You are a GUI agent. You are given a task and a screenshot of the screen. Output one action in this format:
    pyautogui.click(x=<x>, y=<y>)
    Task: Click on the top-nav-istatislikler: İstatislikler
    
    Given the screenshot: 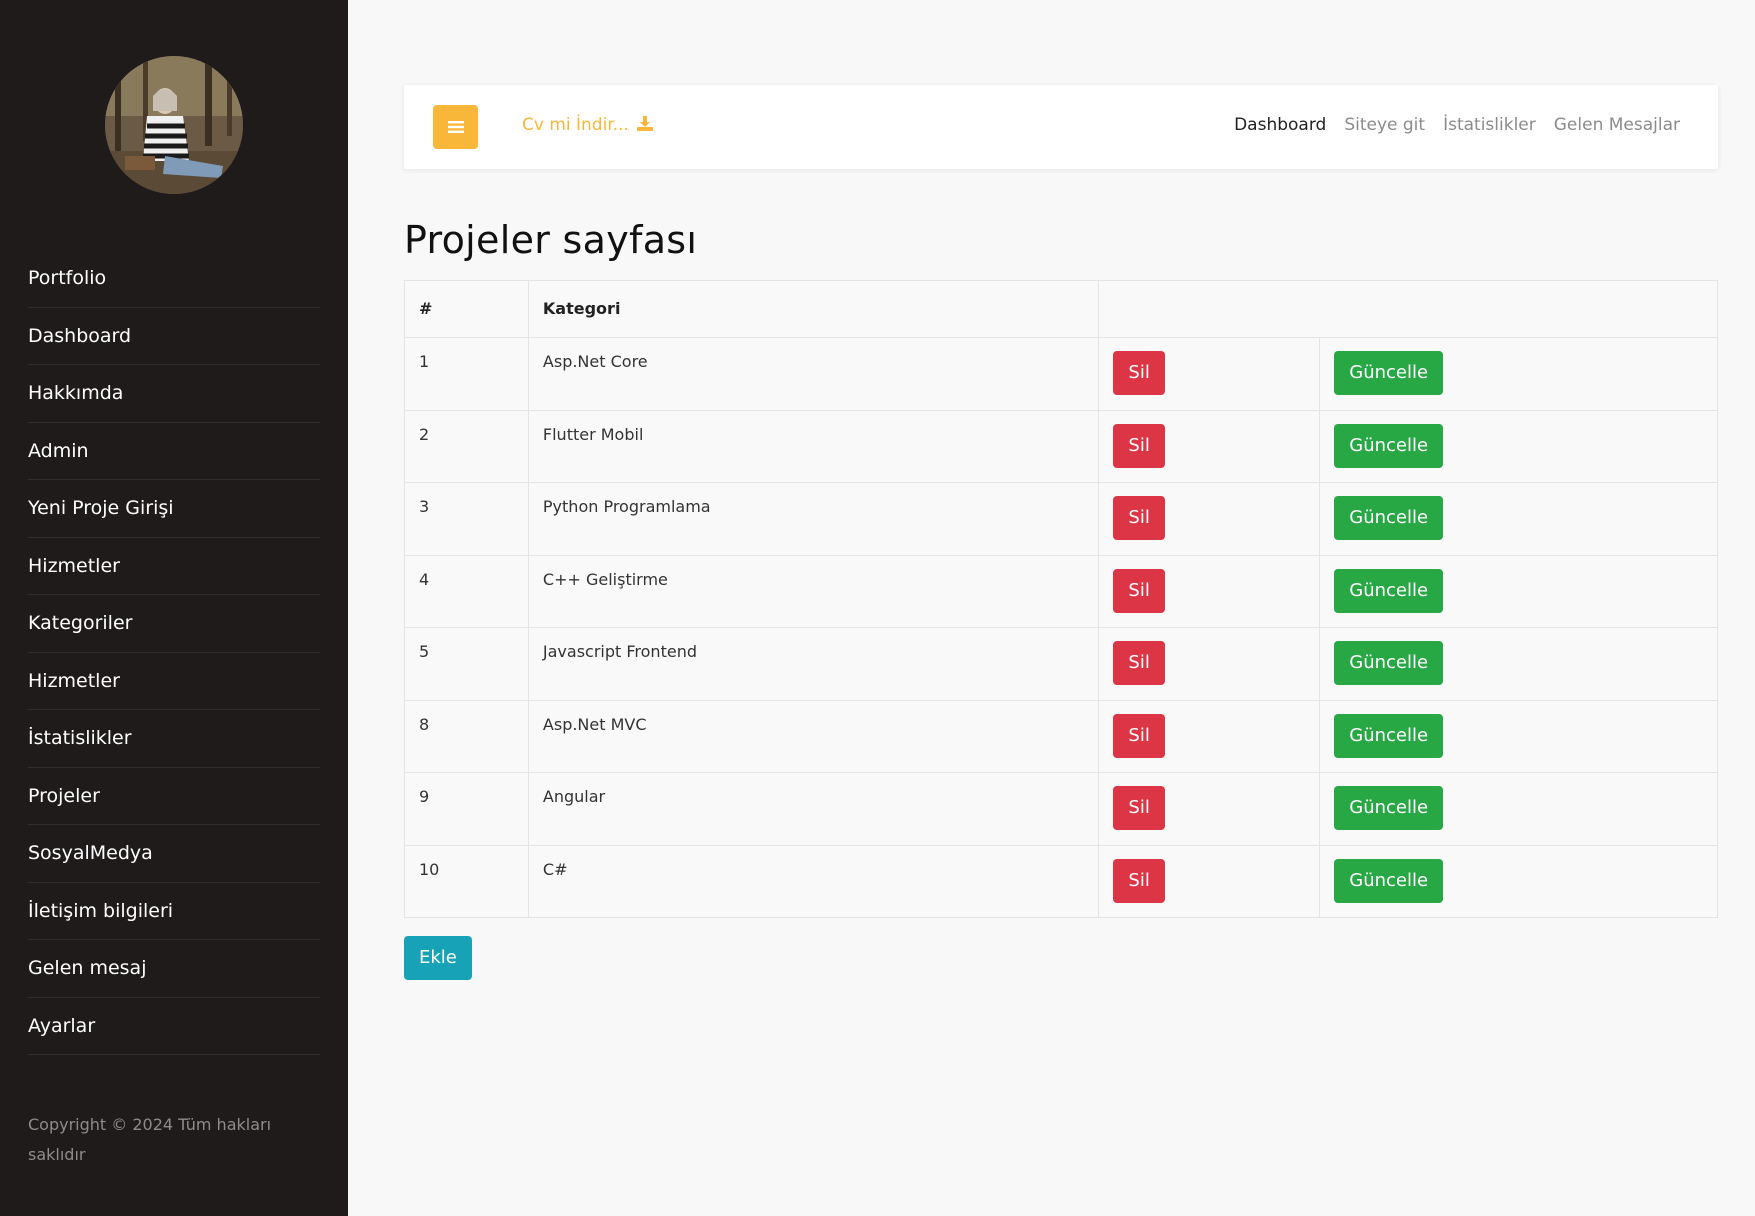 What is the action you would take?
    pyautogui.click(x=1489, y=125)
    